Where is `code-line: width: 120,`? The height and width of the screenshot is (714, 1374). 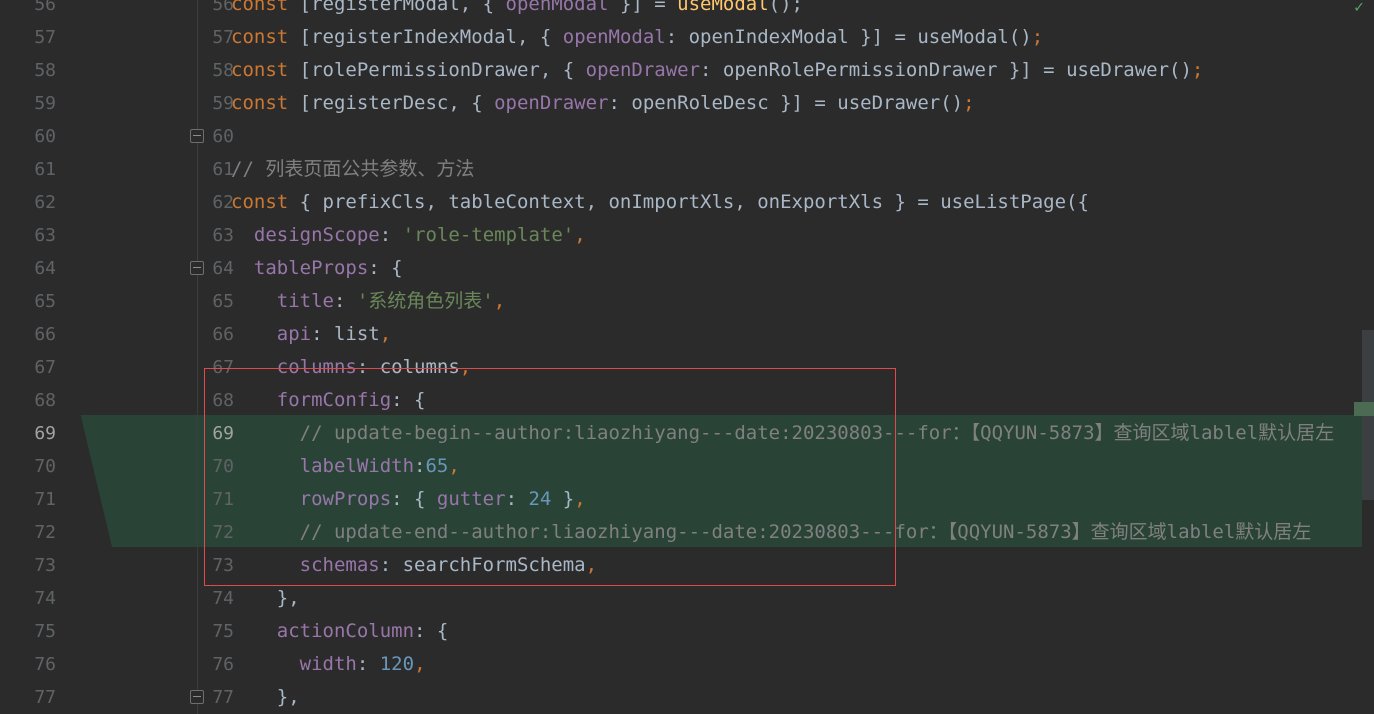
code-line: width: 120, is located at coordinates (328, 664).